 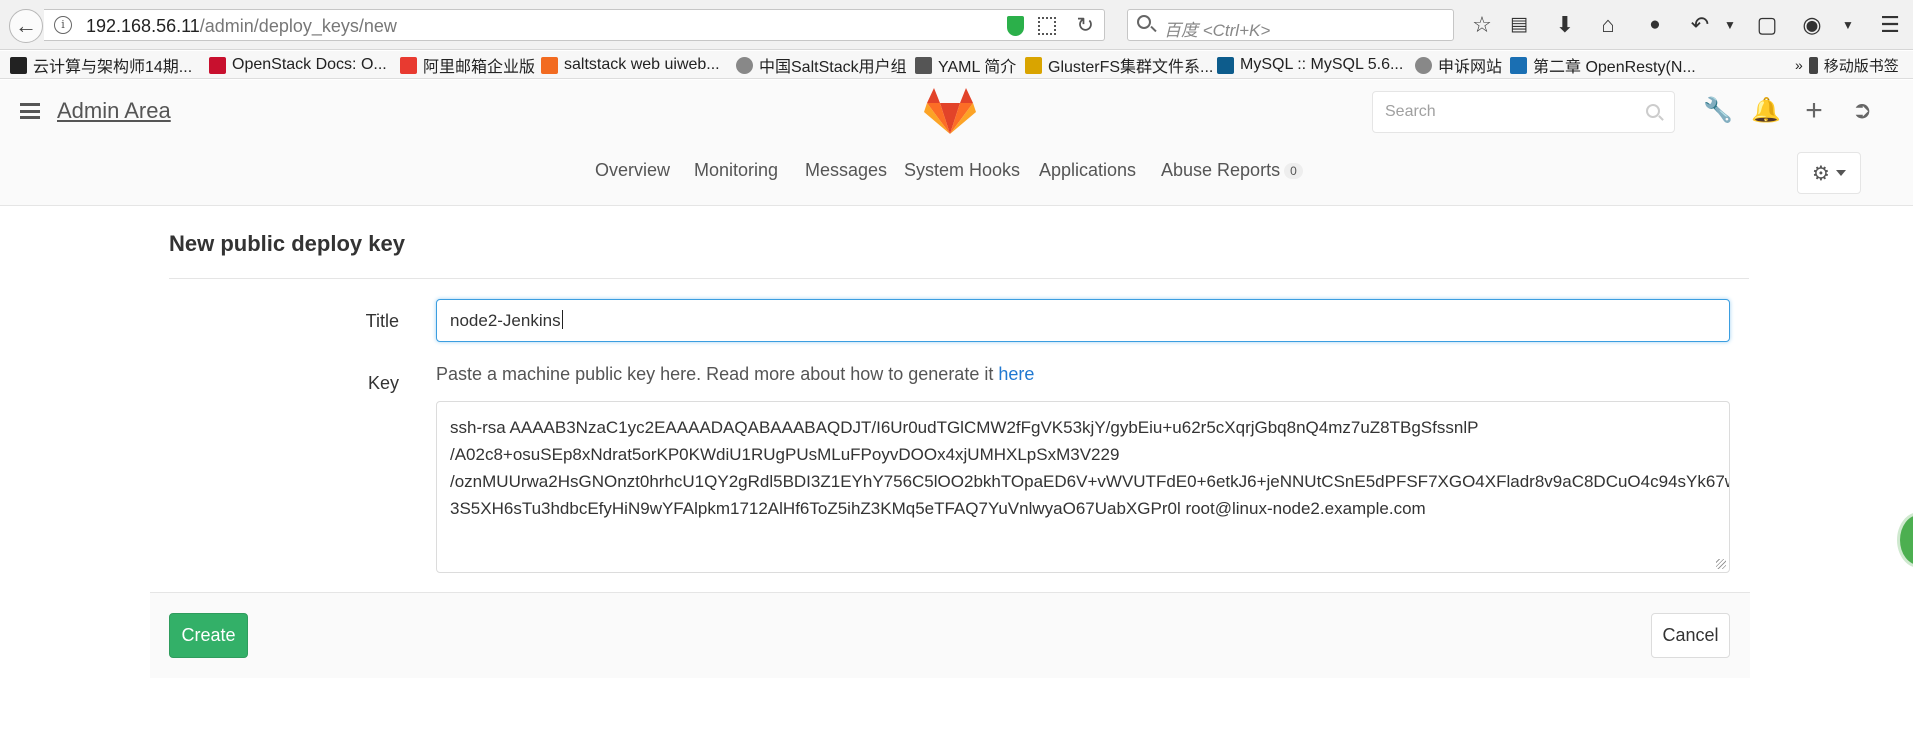 I want to click on admin-area-title: Admin Area, so click(x=114, y=111).